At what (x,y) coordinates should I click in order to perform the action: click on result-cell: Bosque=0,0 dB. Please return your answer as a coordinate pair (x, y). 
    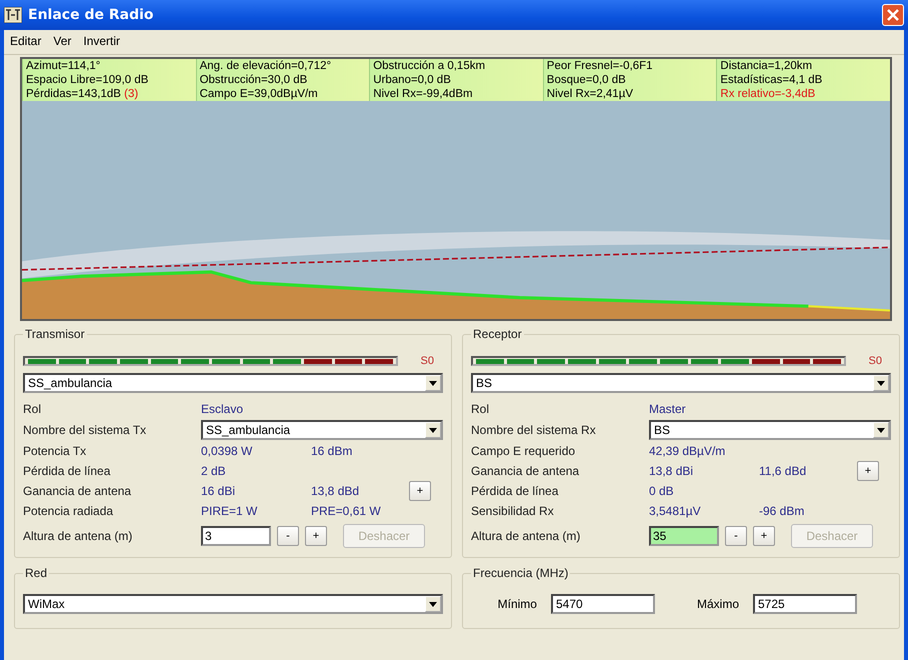
    Looking at the image, I should click on (629, 80).